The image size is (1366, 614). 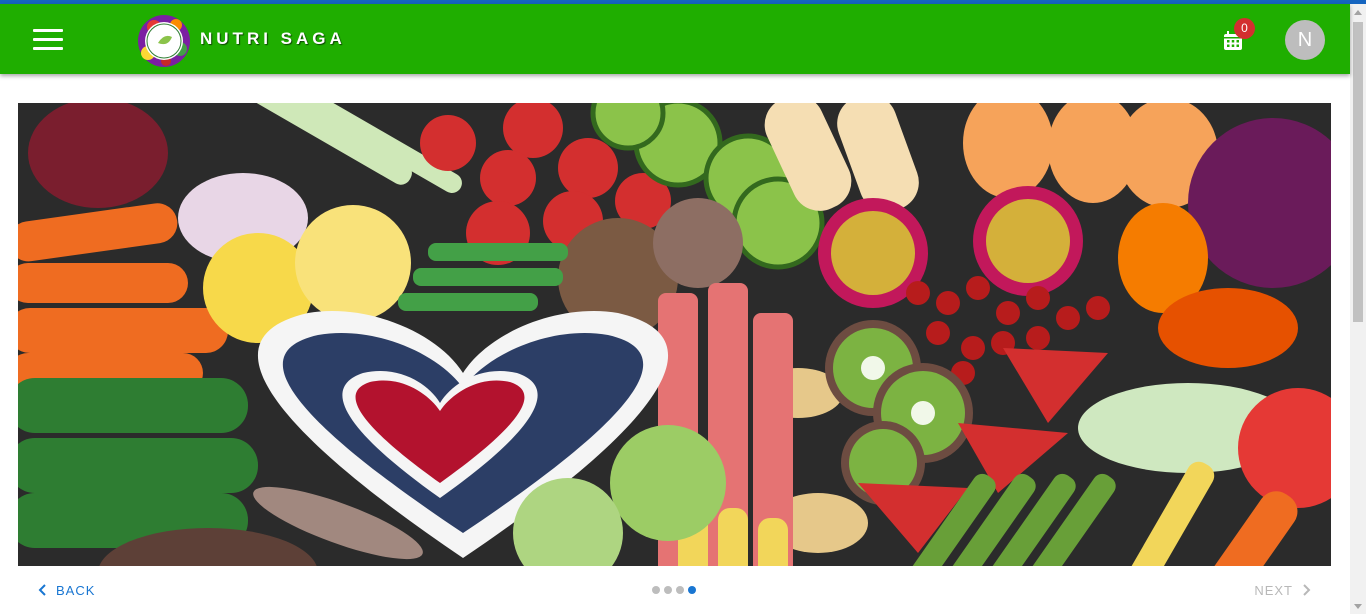 What do you see at coordinates (1358, 606) in the screenshot?
I see `scroll-down-icon` at bounding box center [1358, 606].